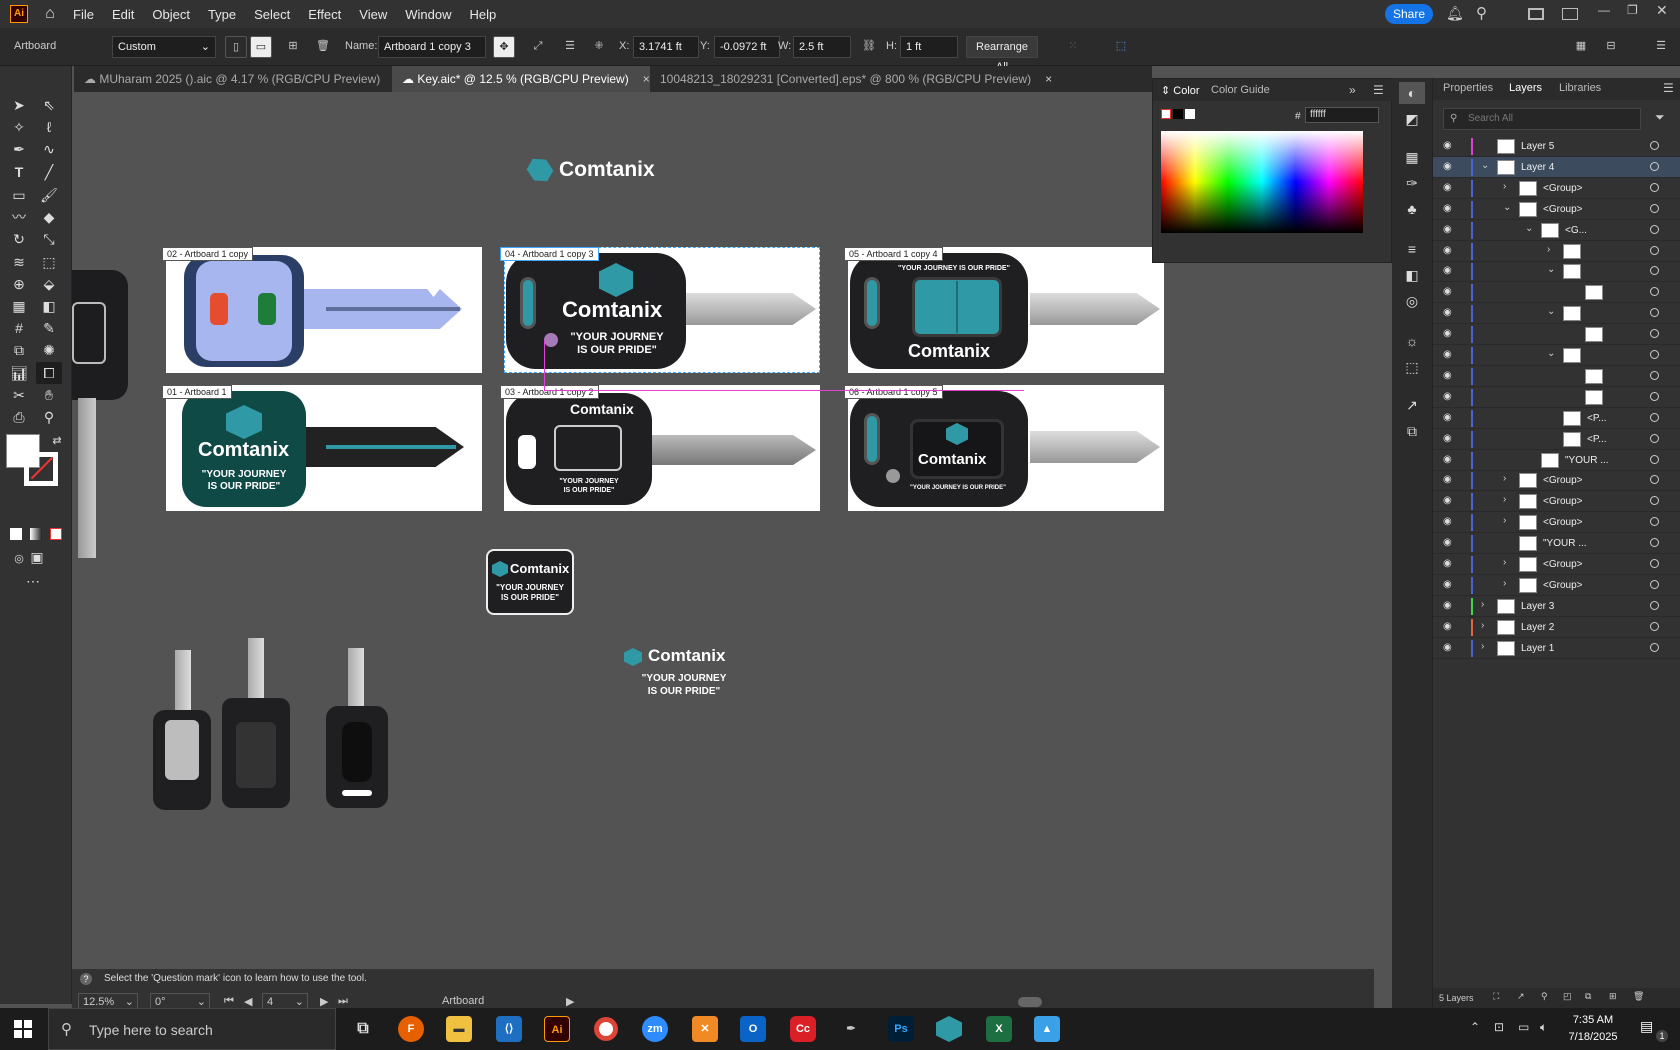 This screenshot has height=1050, width=1680. What do you see at coordinates (19, 395) in the screenshot?
I see `slice-tool-icon: ✂` at bounding box center [19, 395].